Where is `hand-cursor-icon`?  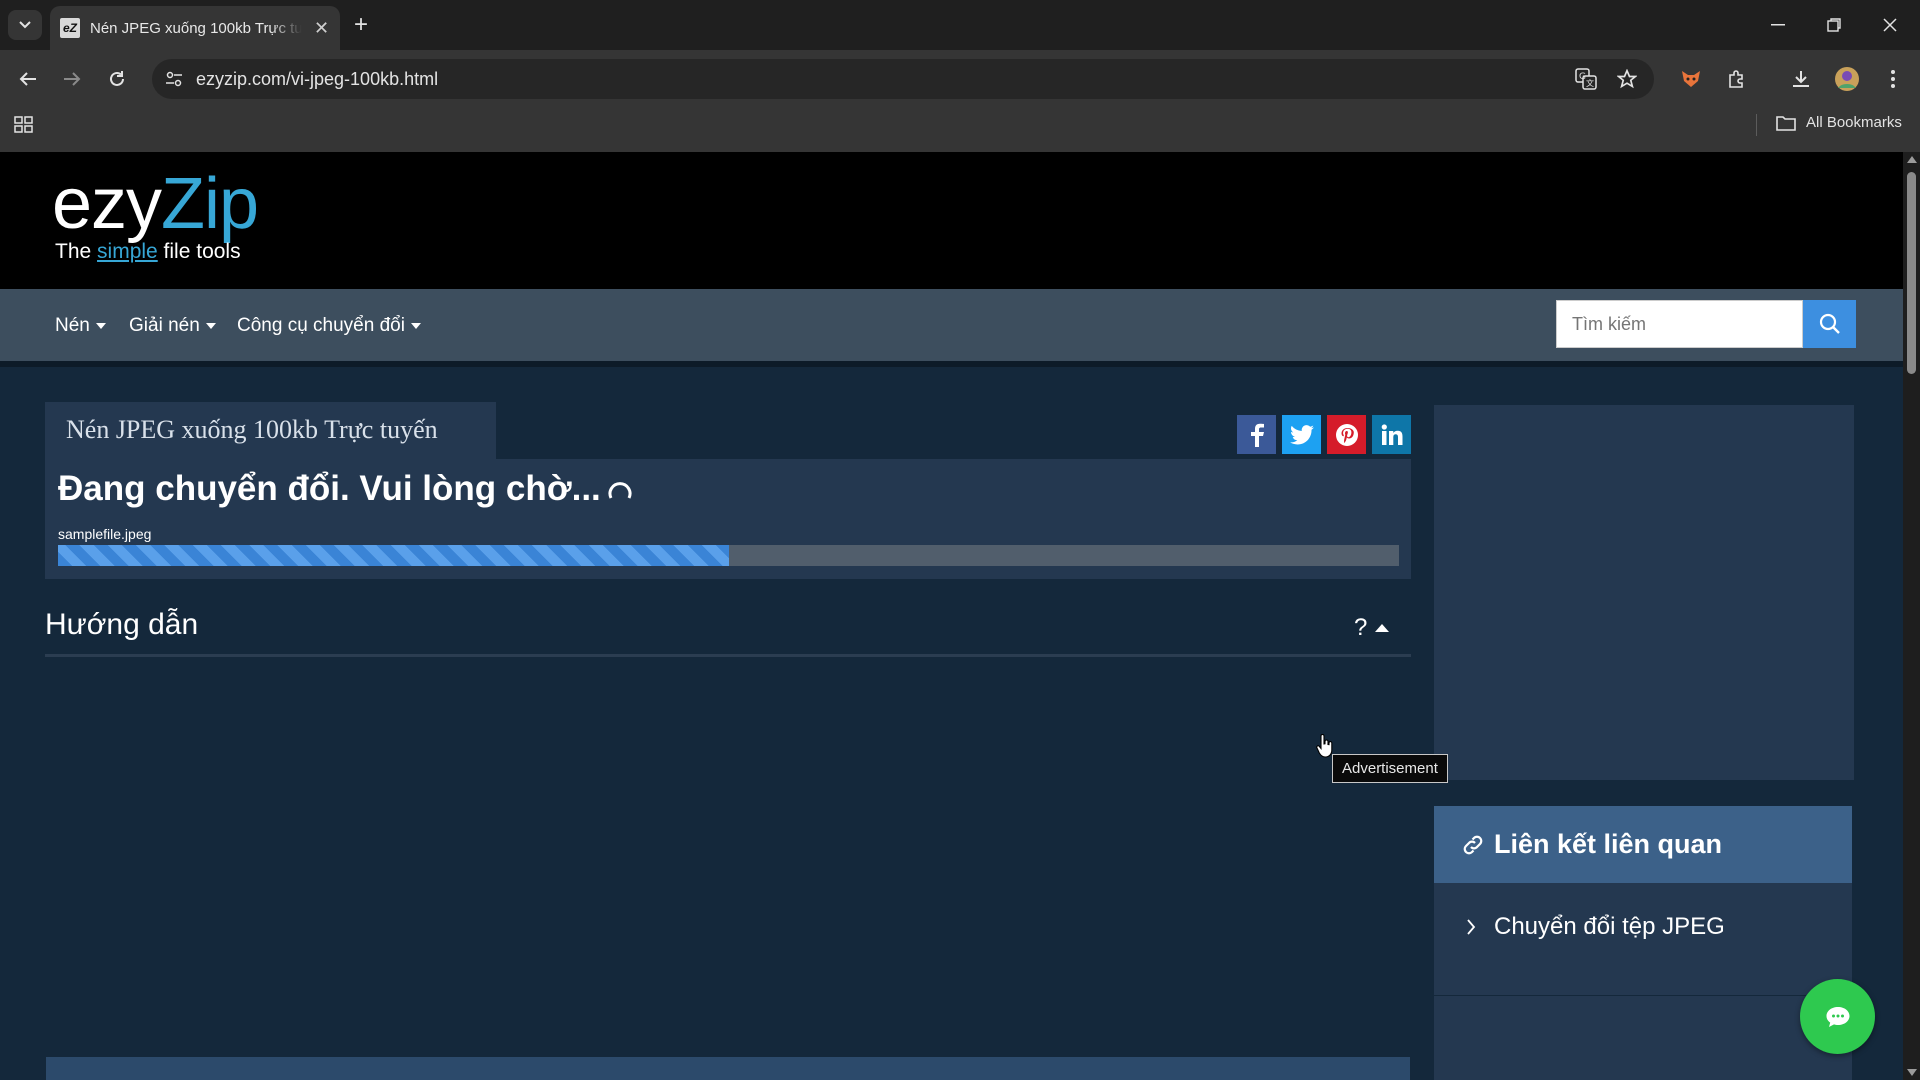 hand-cursor-icon is located at coordinates (1325, 746).